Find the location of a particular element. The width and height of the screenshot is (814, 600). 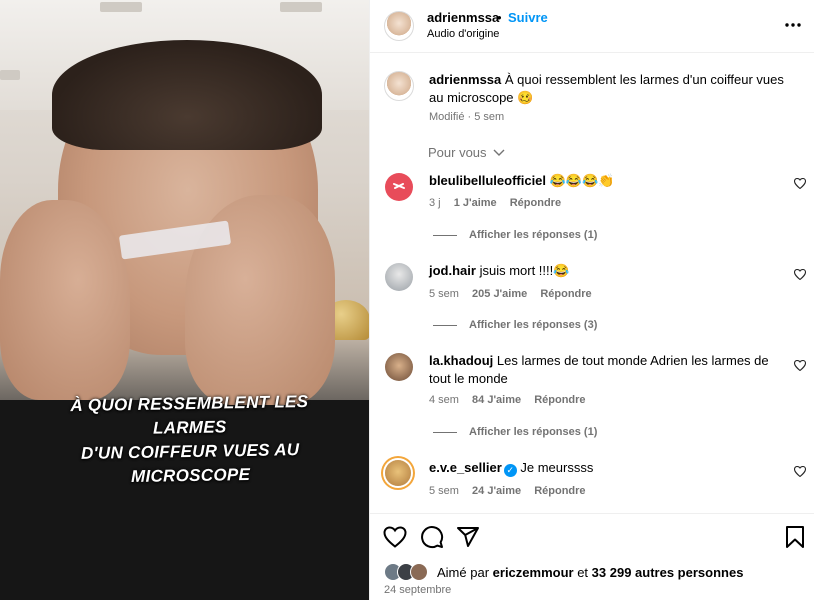

audio-link: Audio d'origine is located at coordinates (463, 34).